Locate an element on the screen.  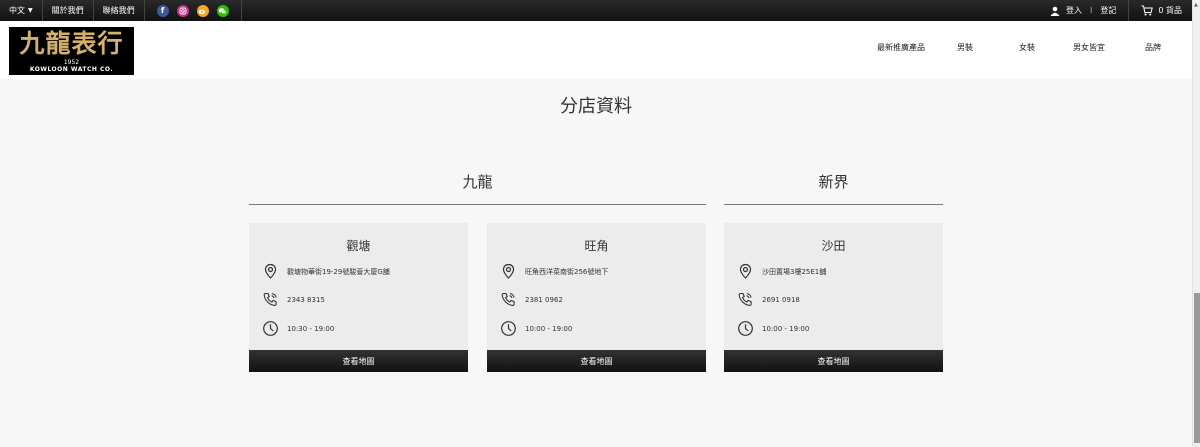
region-underline-kowloon is located at coordinates (477, 204).